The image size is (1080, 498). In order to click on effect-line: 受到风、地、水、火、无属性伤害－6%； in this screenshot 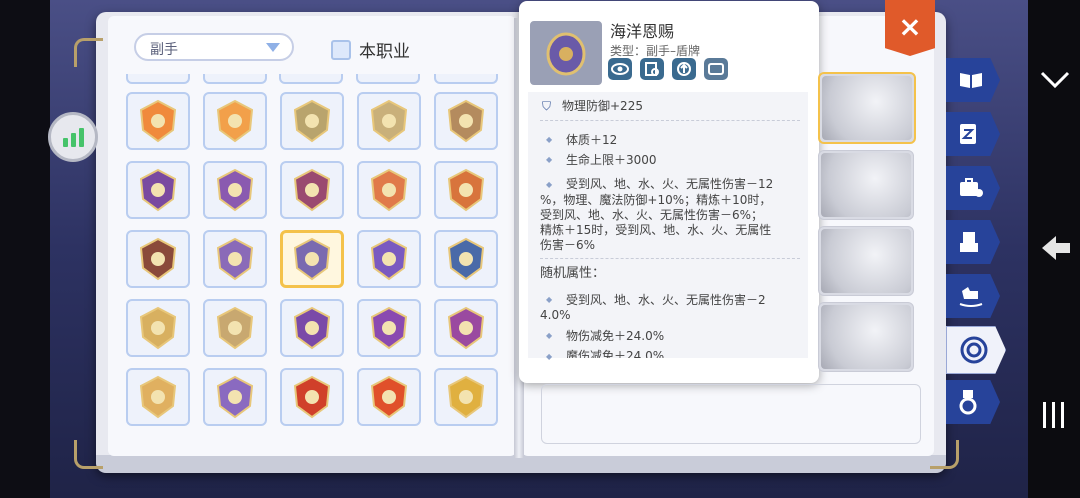, I will do `click(652, 215)`.